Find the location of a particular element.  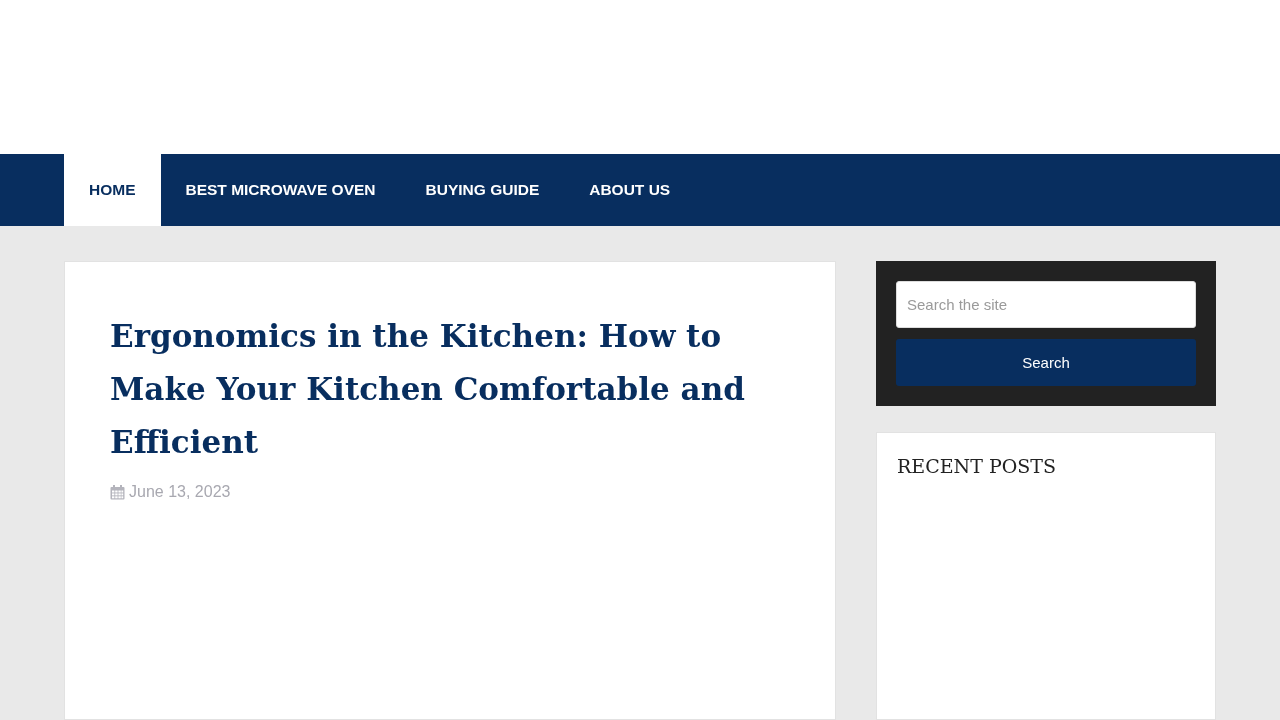

nav-link: HOME is located at coordinates (112, 190).